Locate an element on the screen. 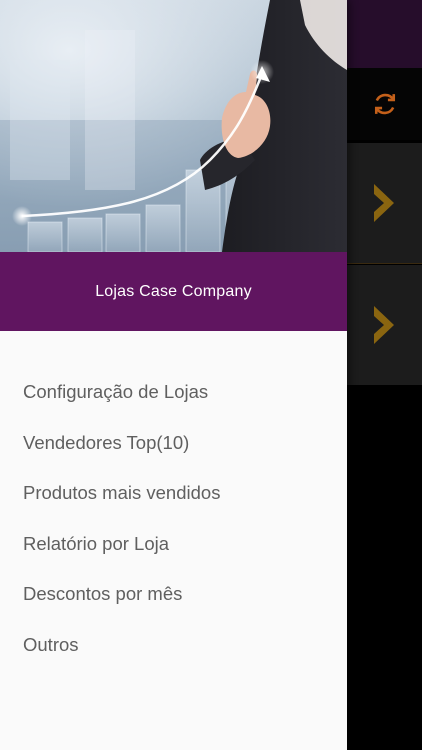 This screenshot has height=750, width=422. menu-item-descontos-por-mes: Descontos por mês is located at coordinates (173, 594).